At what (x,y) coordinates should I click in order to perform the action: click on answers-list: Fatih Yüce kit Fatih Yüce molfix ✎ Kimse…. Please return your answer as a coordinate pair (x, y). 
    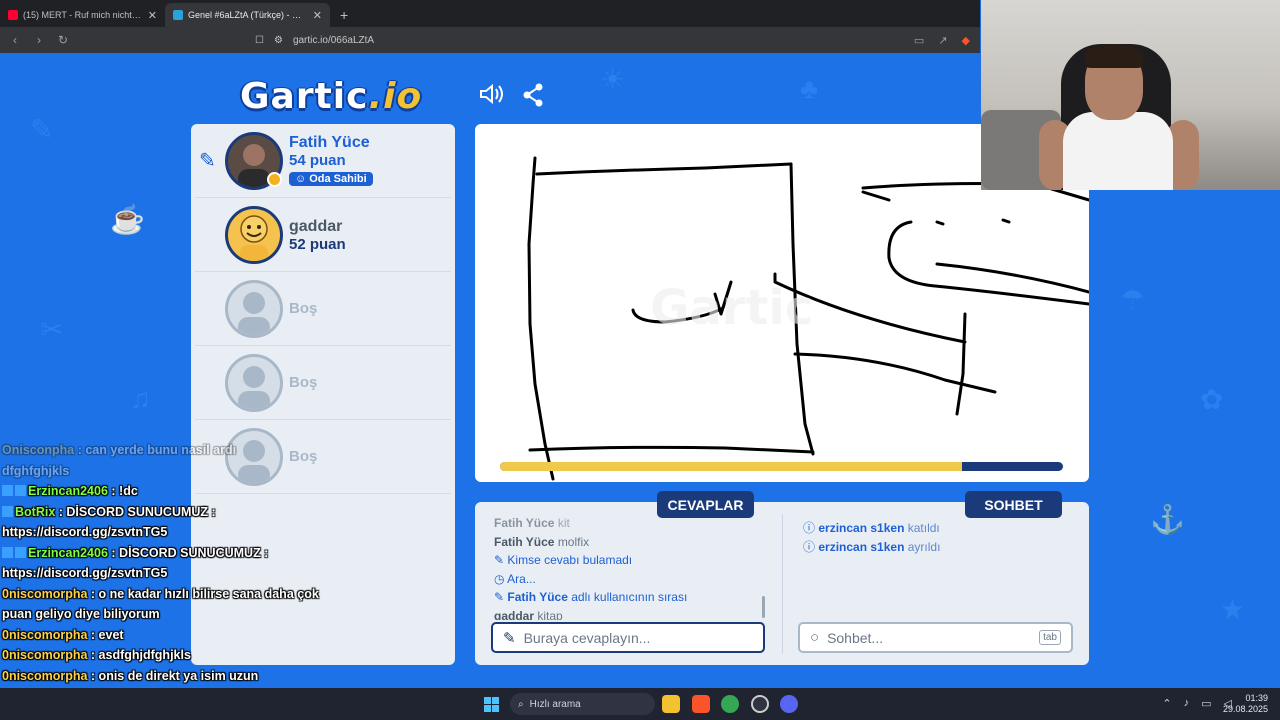
    Looking at the image, I should click on (631, 567).